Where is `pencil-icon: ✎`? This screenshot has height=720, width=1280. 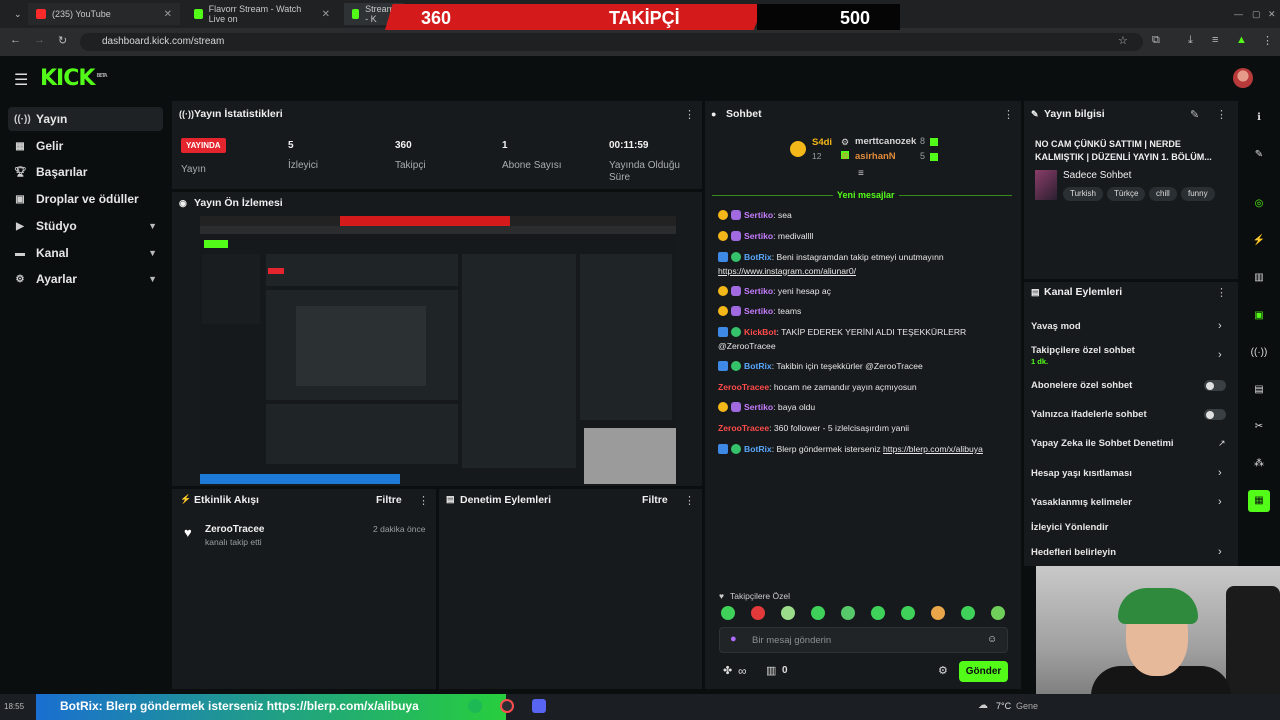
pencil-icon: ✎ is located at coordinates (1259, 155).